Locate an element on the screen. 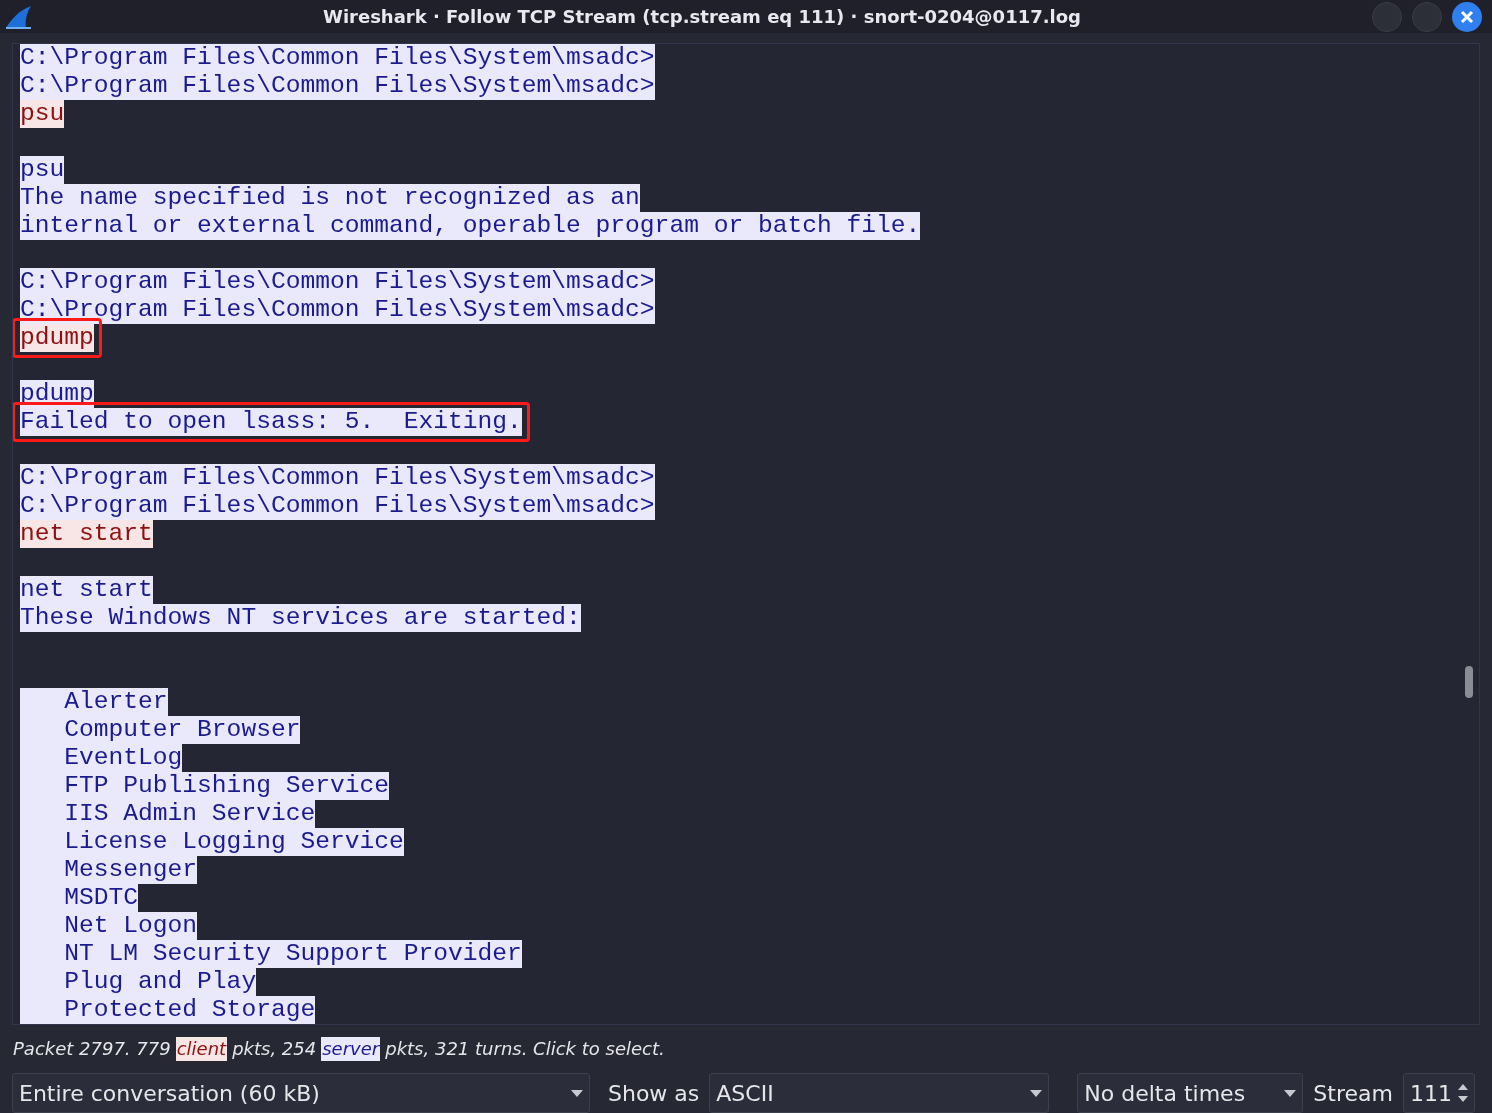 The height and width of the screenshot is (1113, 1492). status-text: pkts, 321 turns. Click to select. is located at coordinates (525, 1049).